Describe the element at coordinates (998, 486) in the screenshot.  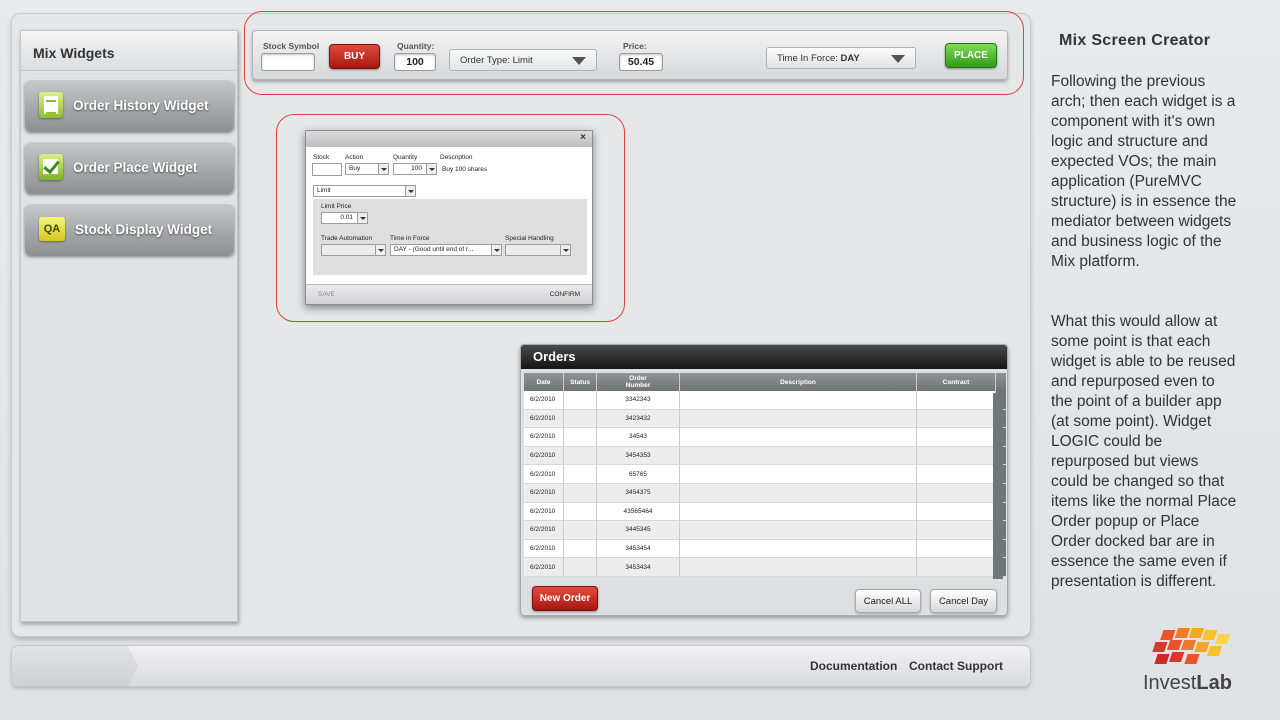
I see `grid-scrollbar` at that location.